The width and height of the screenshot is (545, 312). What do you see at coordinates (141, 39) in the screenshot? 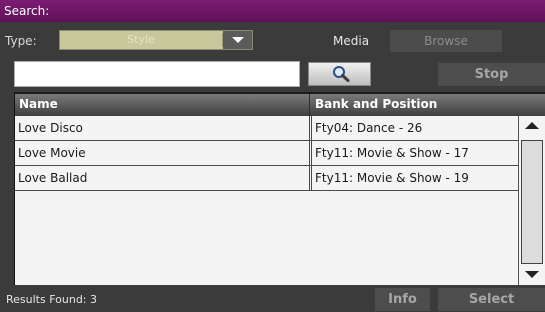
I see `type-value: Style` at bounding box center [141, 39].